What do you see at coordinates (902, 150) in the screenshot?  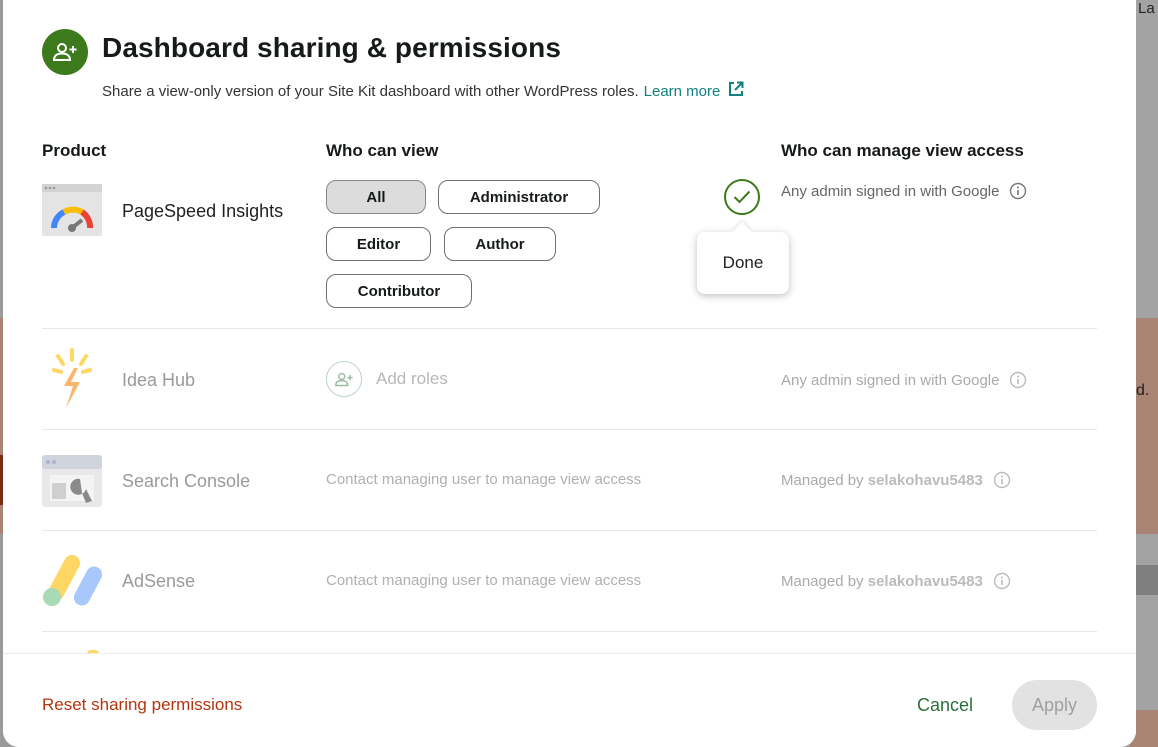 I see `column-header-who-can-manage: Who can manage view access` at bounding box center [902, 150].